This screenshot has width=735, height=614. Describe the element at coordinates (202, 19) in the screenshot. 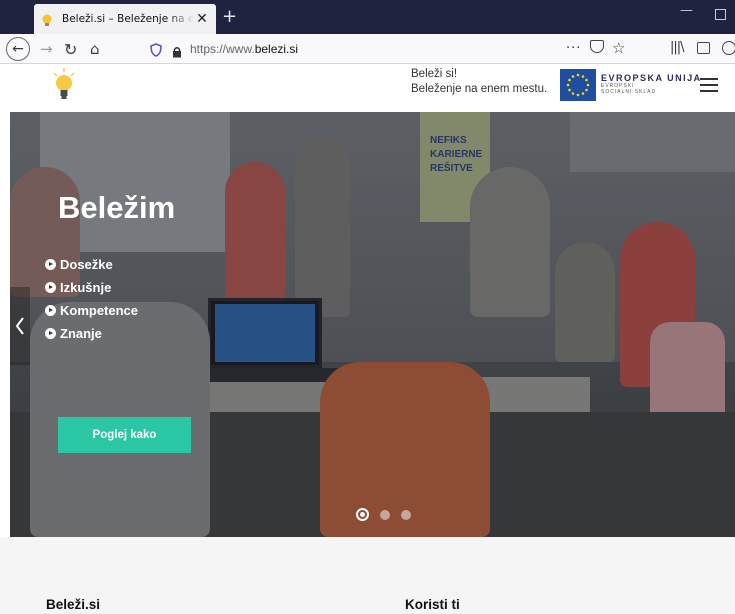

I see `tab-close-icon: ✕` at that location.